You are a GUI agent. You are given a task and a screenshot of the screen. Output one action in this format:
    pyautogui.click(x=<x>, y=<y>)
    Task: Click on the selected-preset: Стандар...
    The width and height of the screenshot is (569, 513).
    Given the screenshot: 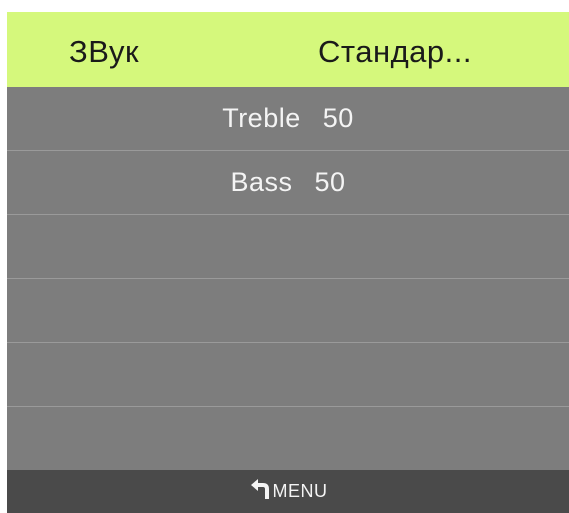 What is the action you would take?
    pyautogui.click(x=395, y=52)
    